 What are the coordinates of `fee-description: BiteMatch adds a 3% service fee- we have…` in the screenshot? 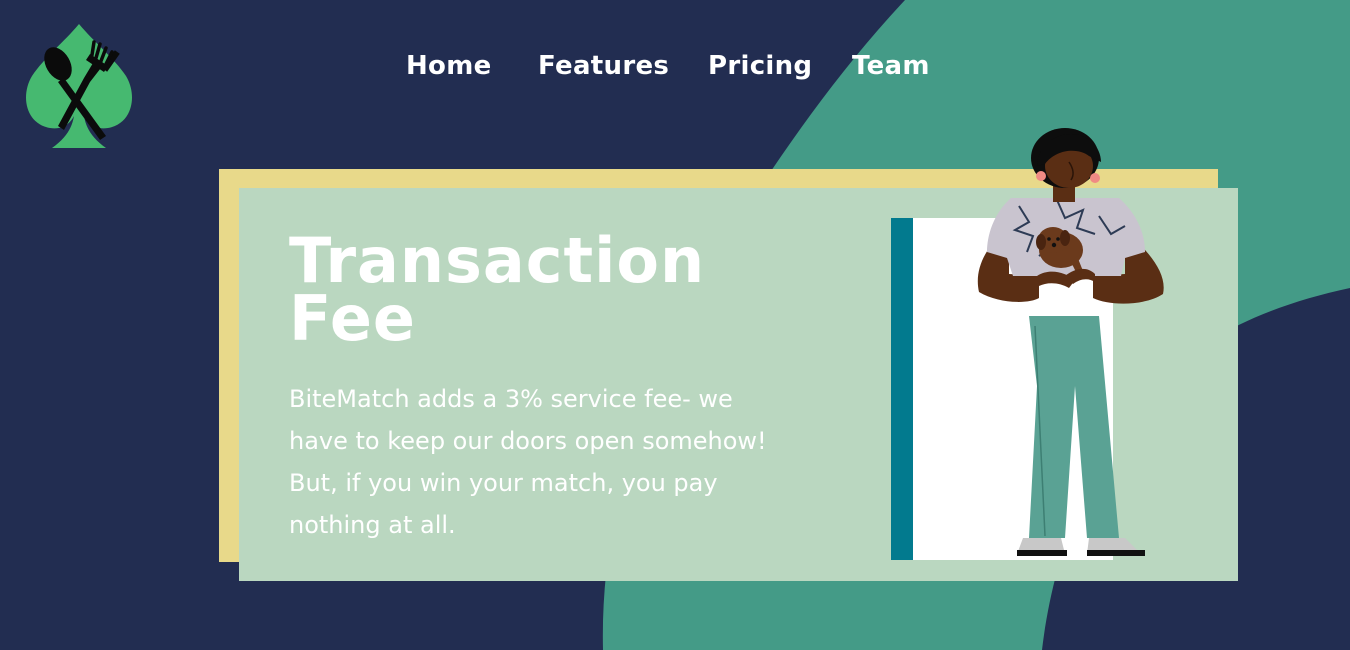 It's located at (549, 462).